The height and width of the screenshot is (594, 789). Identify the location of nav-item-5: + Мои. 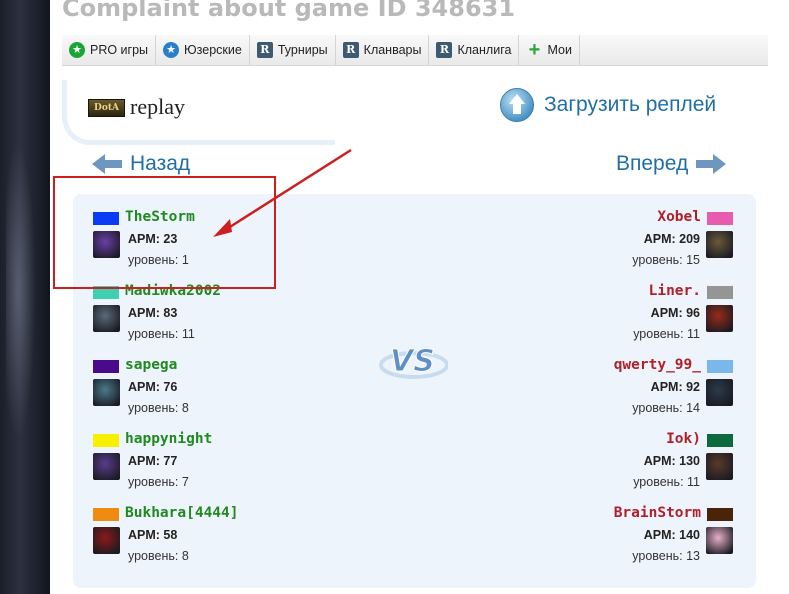
(549, 50).